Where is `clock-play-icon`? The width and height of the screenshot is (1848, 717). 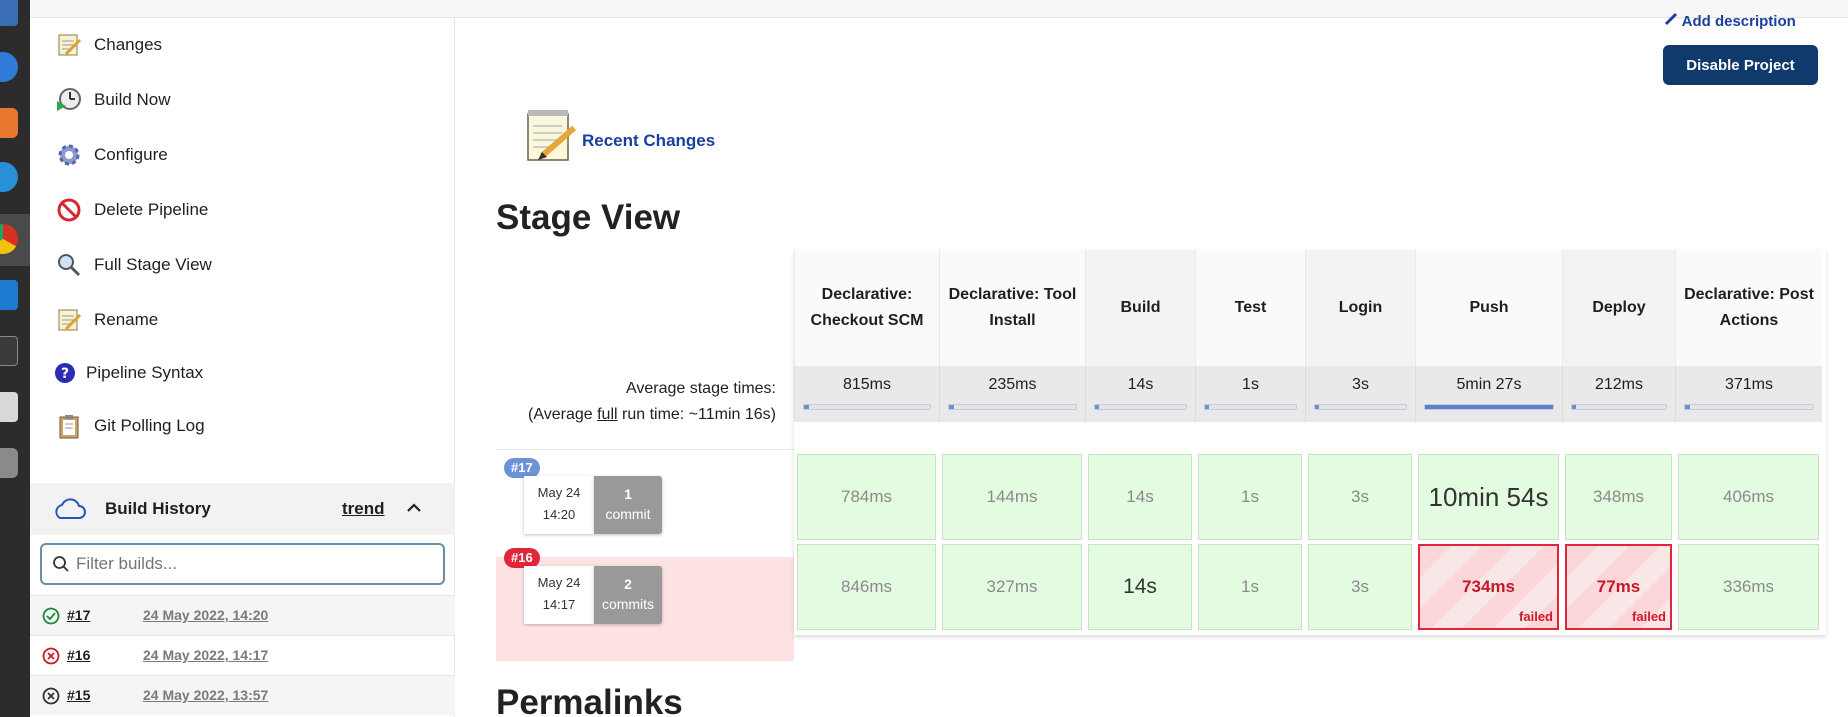
clock-play-icon is located at coordinates (69, 100).